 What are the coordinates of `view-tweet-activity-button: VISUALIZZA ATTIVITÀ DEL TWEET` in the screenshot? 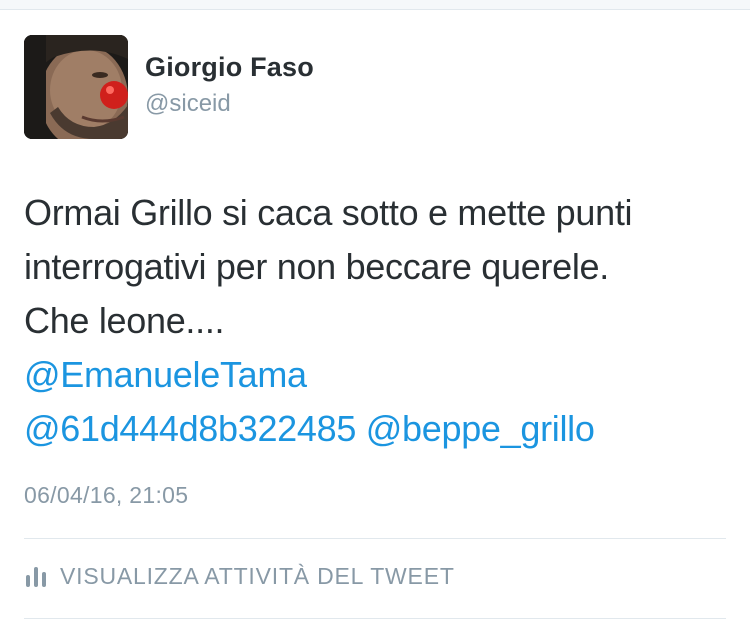 It's located at (239, 576).